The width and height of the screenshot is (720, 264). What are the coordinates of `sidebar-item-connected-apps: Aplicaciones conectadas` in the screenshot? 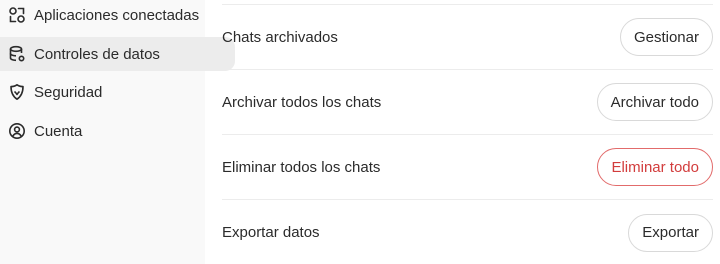 It's located at (99, 16).